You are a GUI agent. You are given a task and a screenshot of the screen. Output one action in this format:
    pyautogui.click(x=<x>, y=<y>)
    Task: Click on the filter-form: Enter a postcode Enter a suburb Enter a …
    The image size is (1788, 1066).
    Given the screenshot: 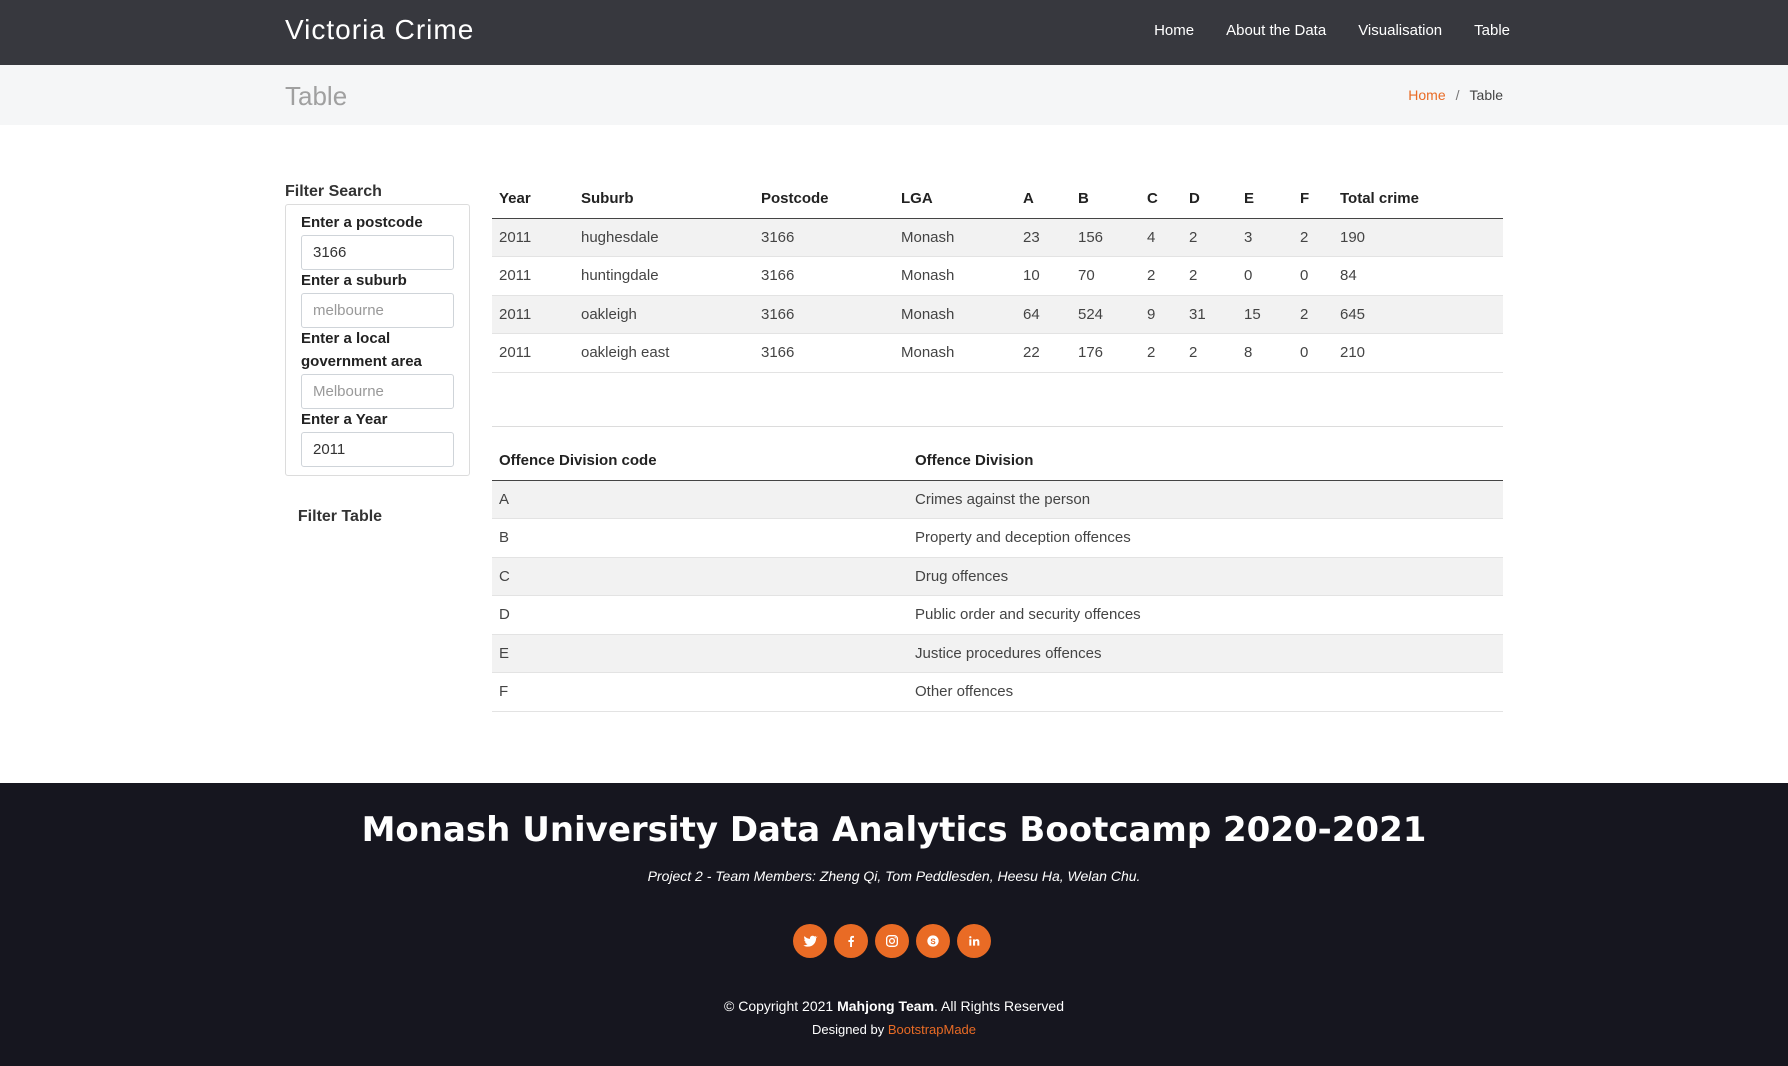 What is the action you would take?
    pyautogui.click(x=377, y=340)
    